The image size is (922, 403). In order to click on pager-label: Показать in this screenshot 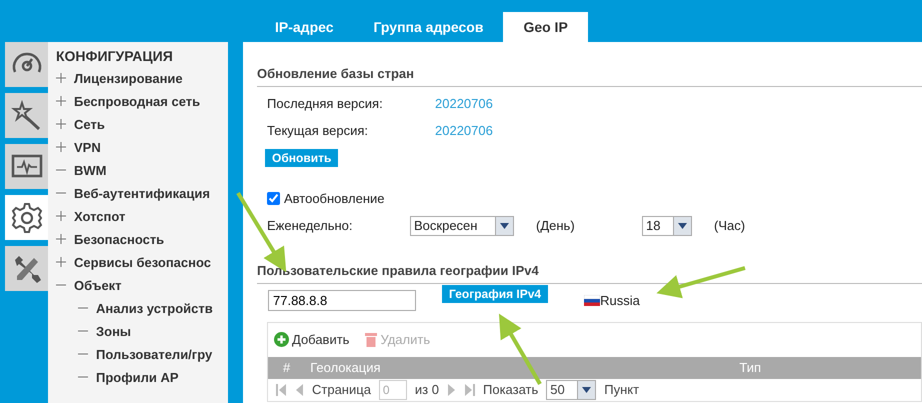, I will do `click(510, 390)`.